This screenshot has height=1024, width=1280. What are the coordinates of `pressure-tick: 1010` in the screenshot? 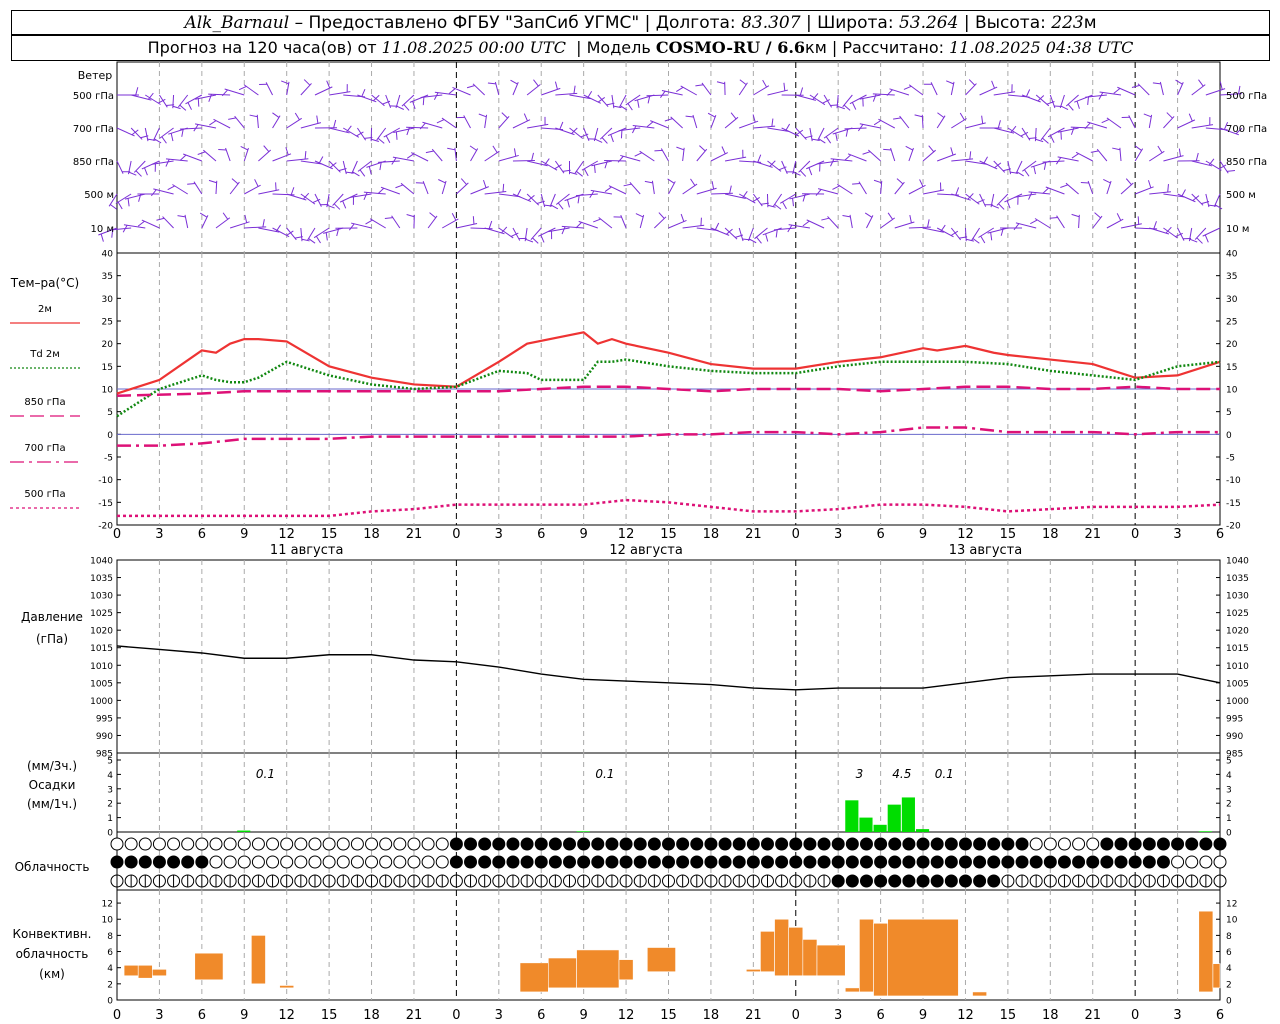 It's located at (1237, 667).